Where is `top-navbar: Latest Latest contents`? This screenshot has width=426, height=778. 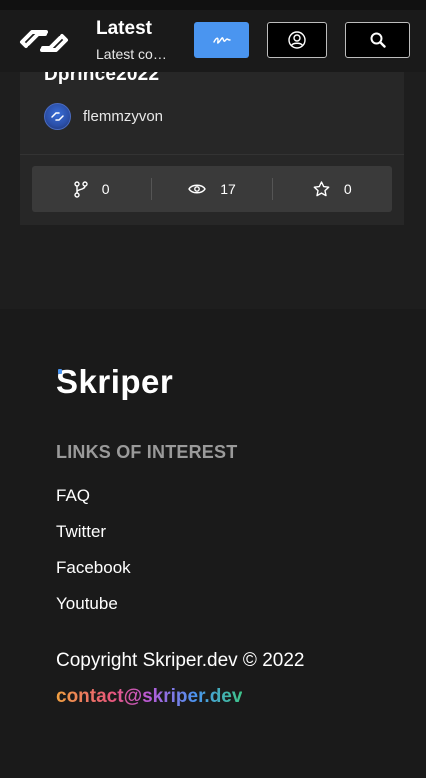
top-navbar: Latest Latest contents is located at coordinates (213, 41).